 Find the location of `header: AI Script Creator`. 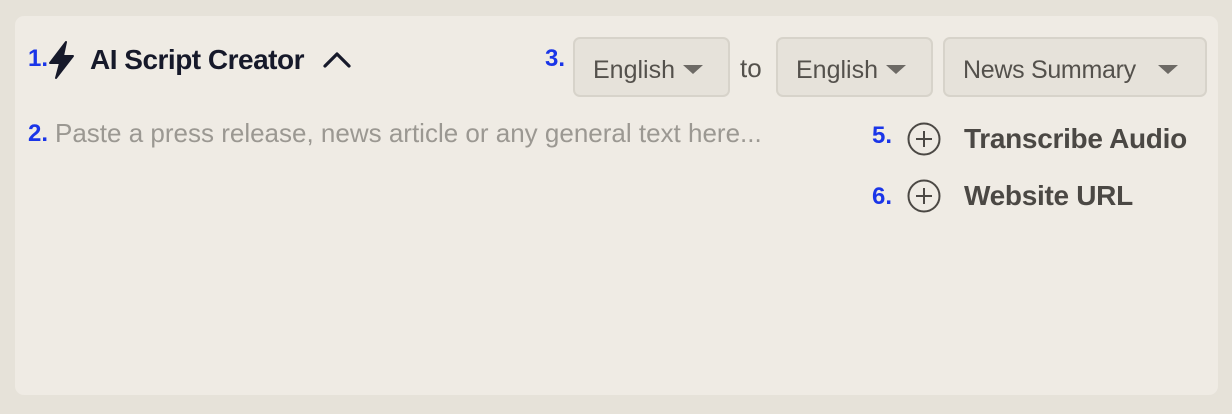

header: AI Script Creator is located at coordinates (198, 60).